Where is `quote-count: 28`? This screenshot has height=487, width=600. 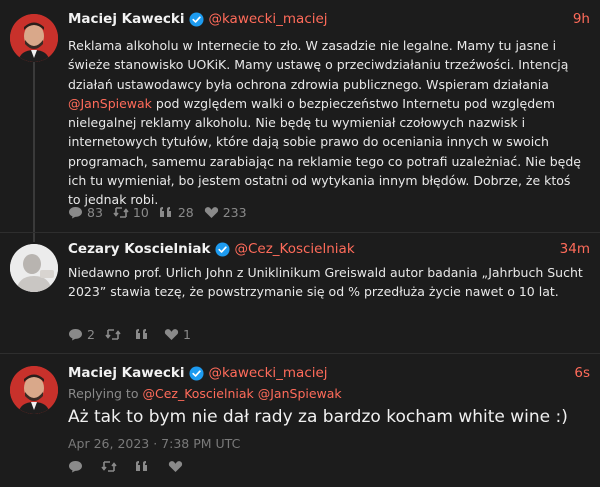
quote-count: 28 is located at coordinates (185, 212).